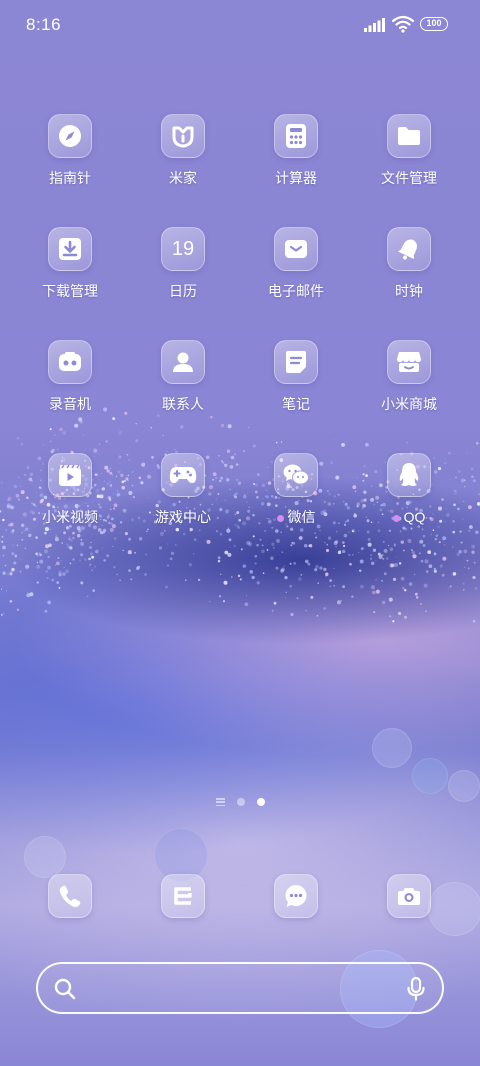  What do you see at coordinates (183, 291) in the screenshot?
I see `app-label: 日历` at bounding box center [183, 291].